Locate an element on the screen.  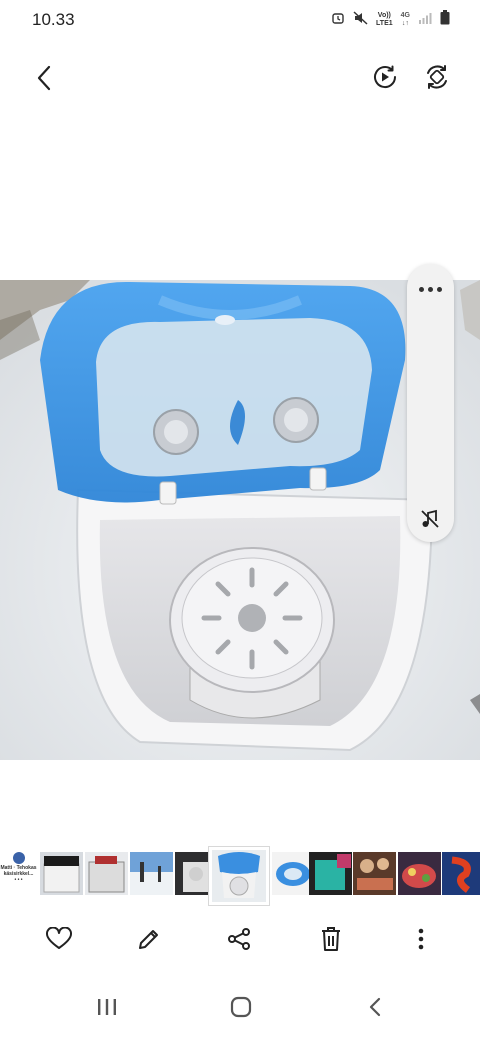
chevron-left-icon is located at coordinates (44, 78).